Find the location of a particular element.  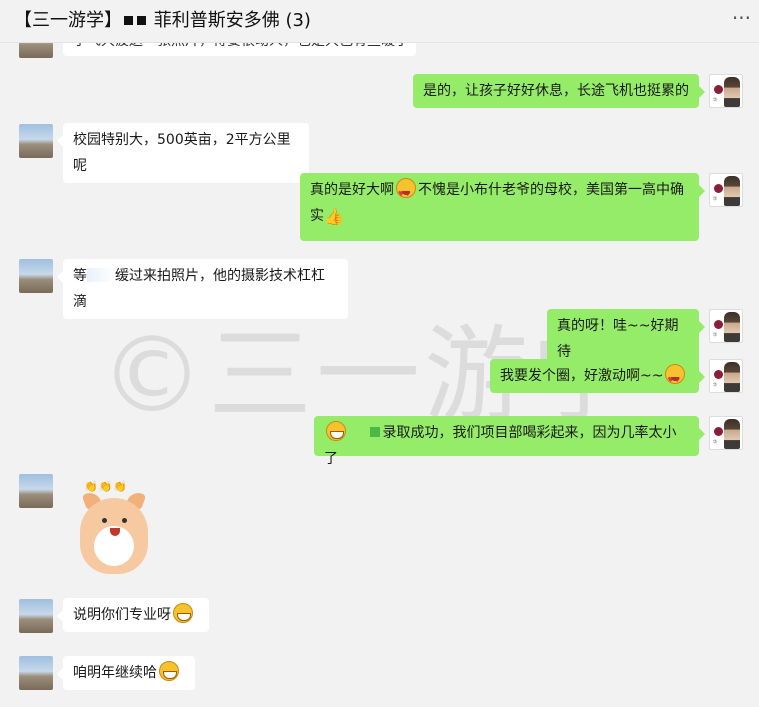

message-bubble-other: 咱明年继续哈 is located at coordinates (126, 673).